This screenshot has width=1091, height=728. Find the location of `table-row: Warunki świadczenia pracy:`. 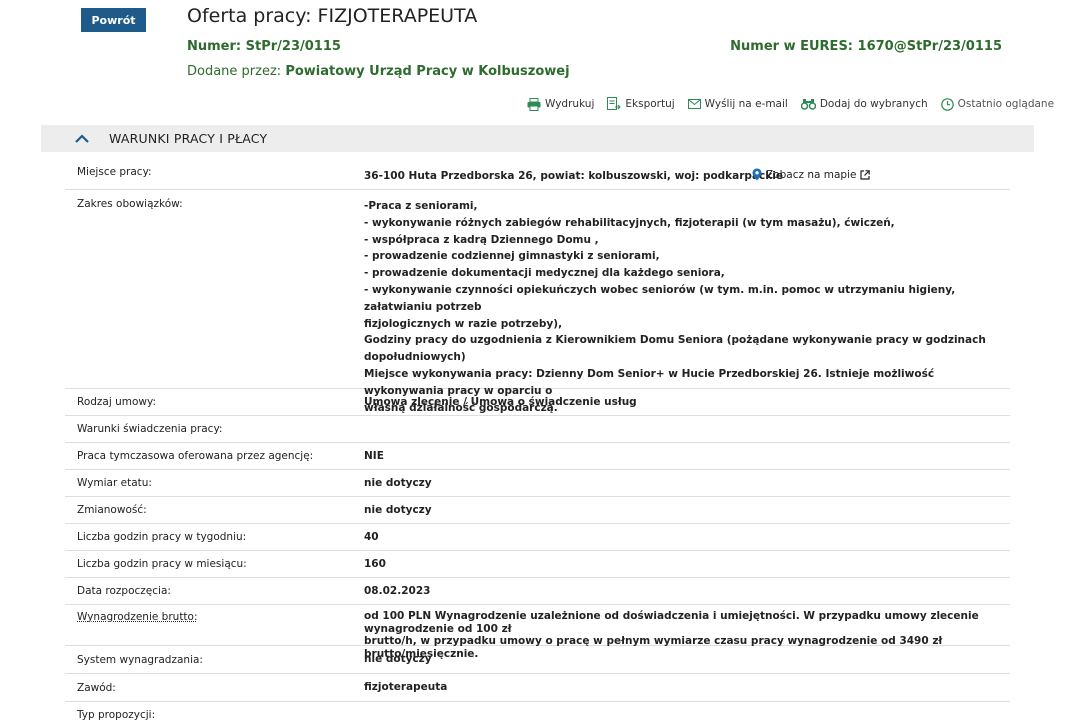

table-row: Warunki świadczenia pracy: is located at coordinates (537, 429).